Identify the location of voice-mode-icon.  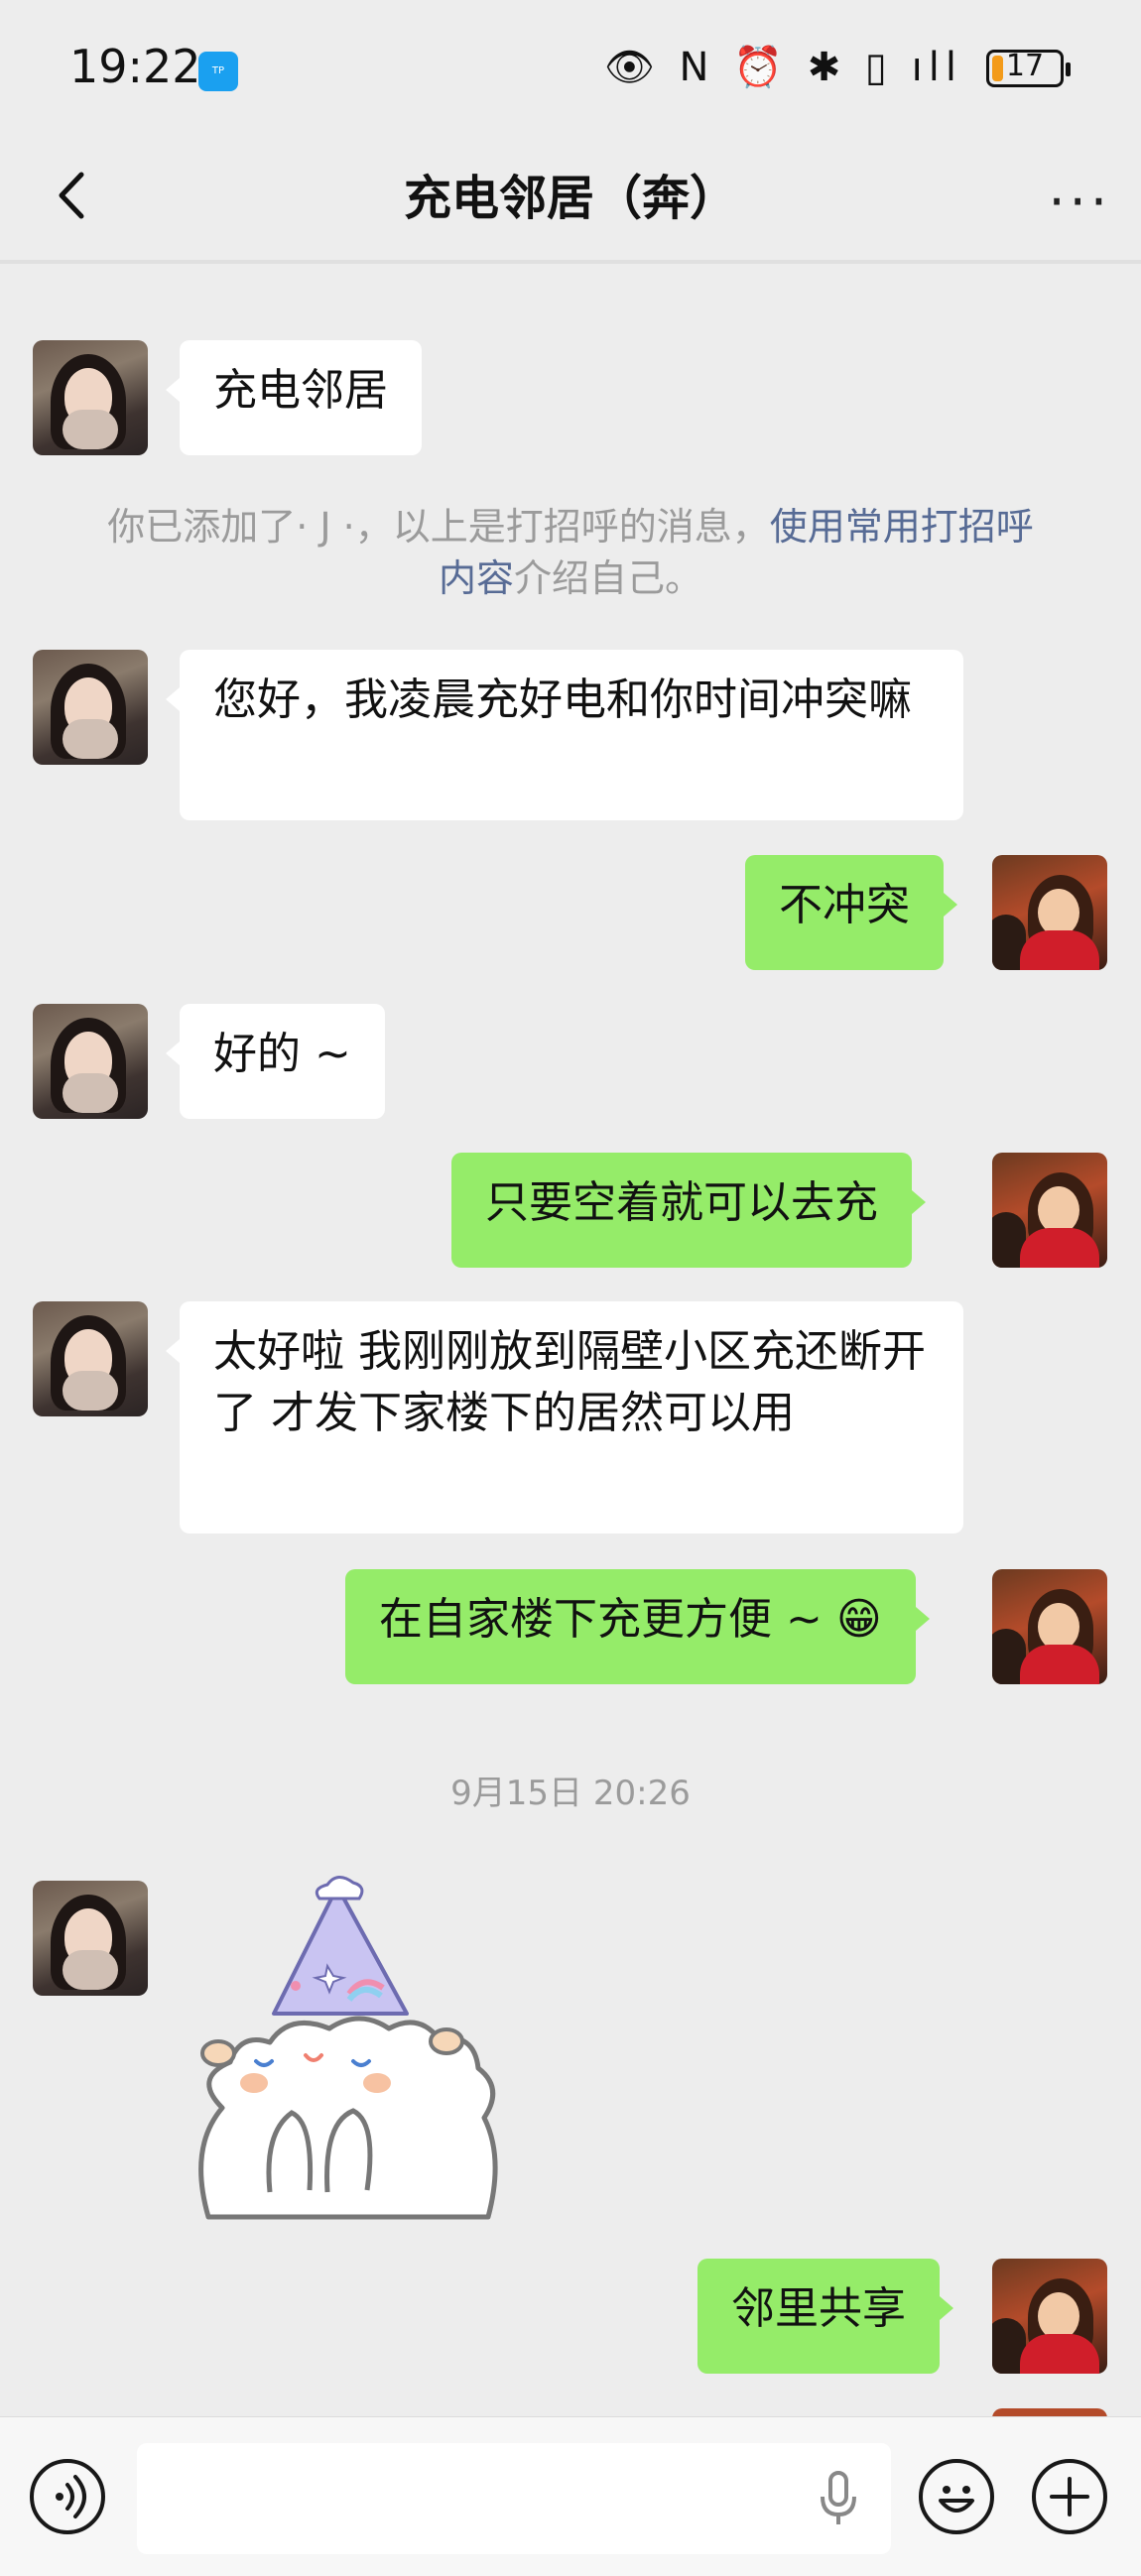
(67, 2496).